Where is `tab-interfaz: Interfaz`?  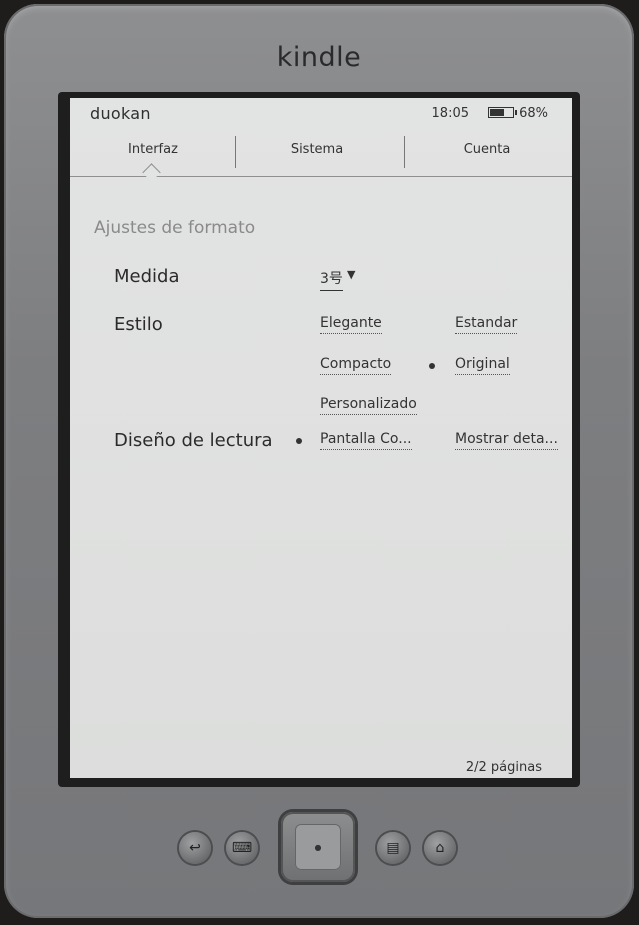 tab-interfaz: Interfaz is located at coordinates (153, 149).